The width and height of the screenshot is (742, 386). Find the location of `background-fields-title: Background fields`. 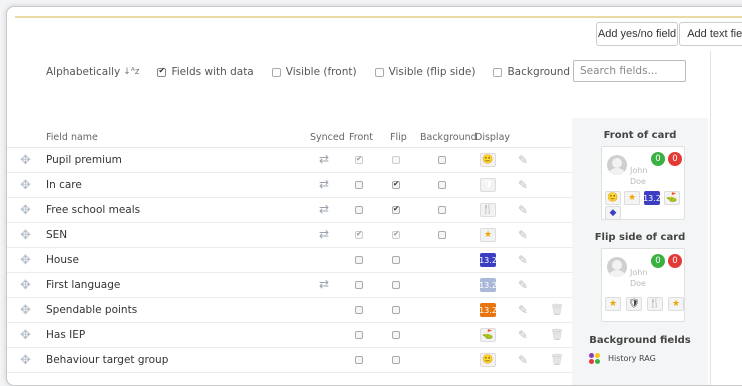

background-fields-title: Background fields is located at coordinates (640, 340).